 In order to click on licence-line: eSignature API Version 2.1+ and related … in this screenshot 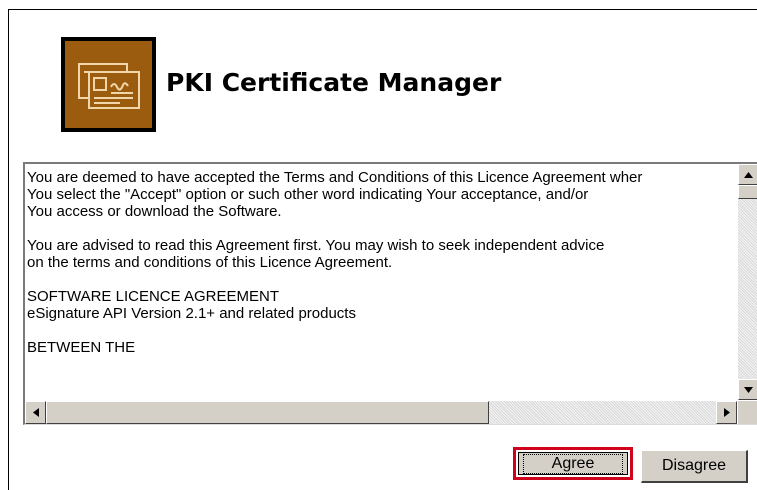, I will do `click(191, 313)`.